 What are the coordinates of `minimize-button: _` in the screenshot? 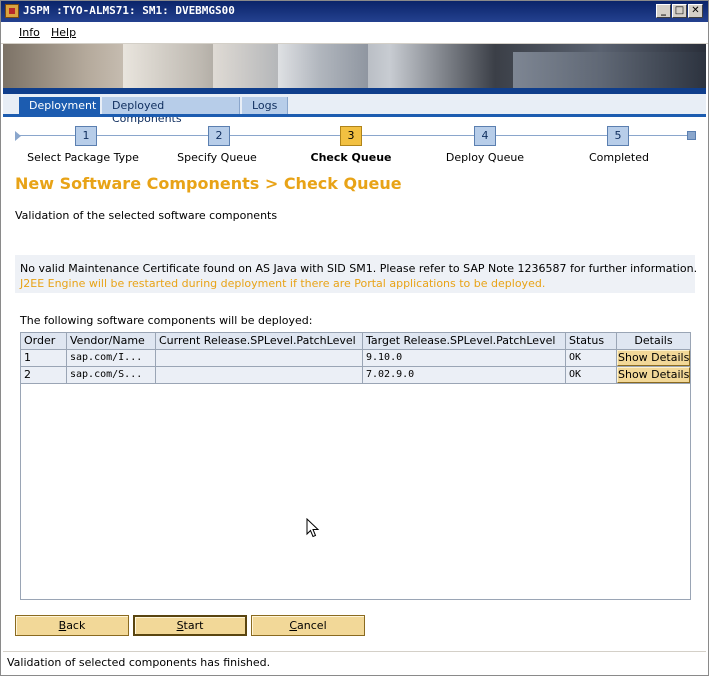 It's located at (663, 11).